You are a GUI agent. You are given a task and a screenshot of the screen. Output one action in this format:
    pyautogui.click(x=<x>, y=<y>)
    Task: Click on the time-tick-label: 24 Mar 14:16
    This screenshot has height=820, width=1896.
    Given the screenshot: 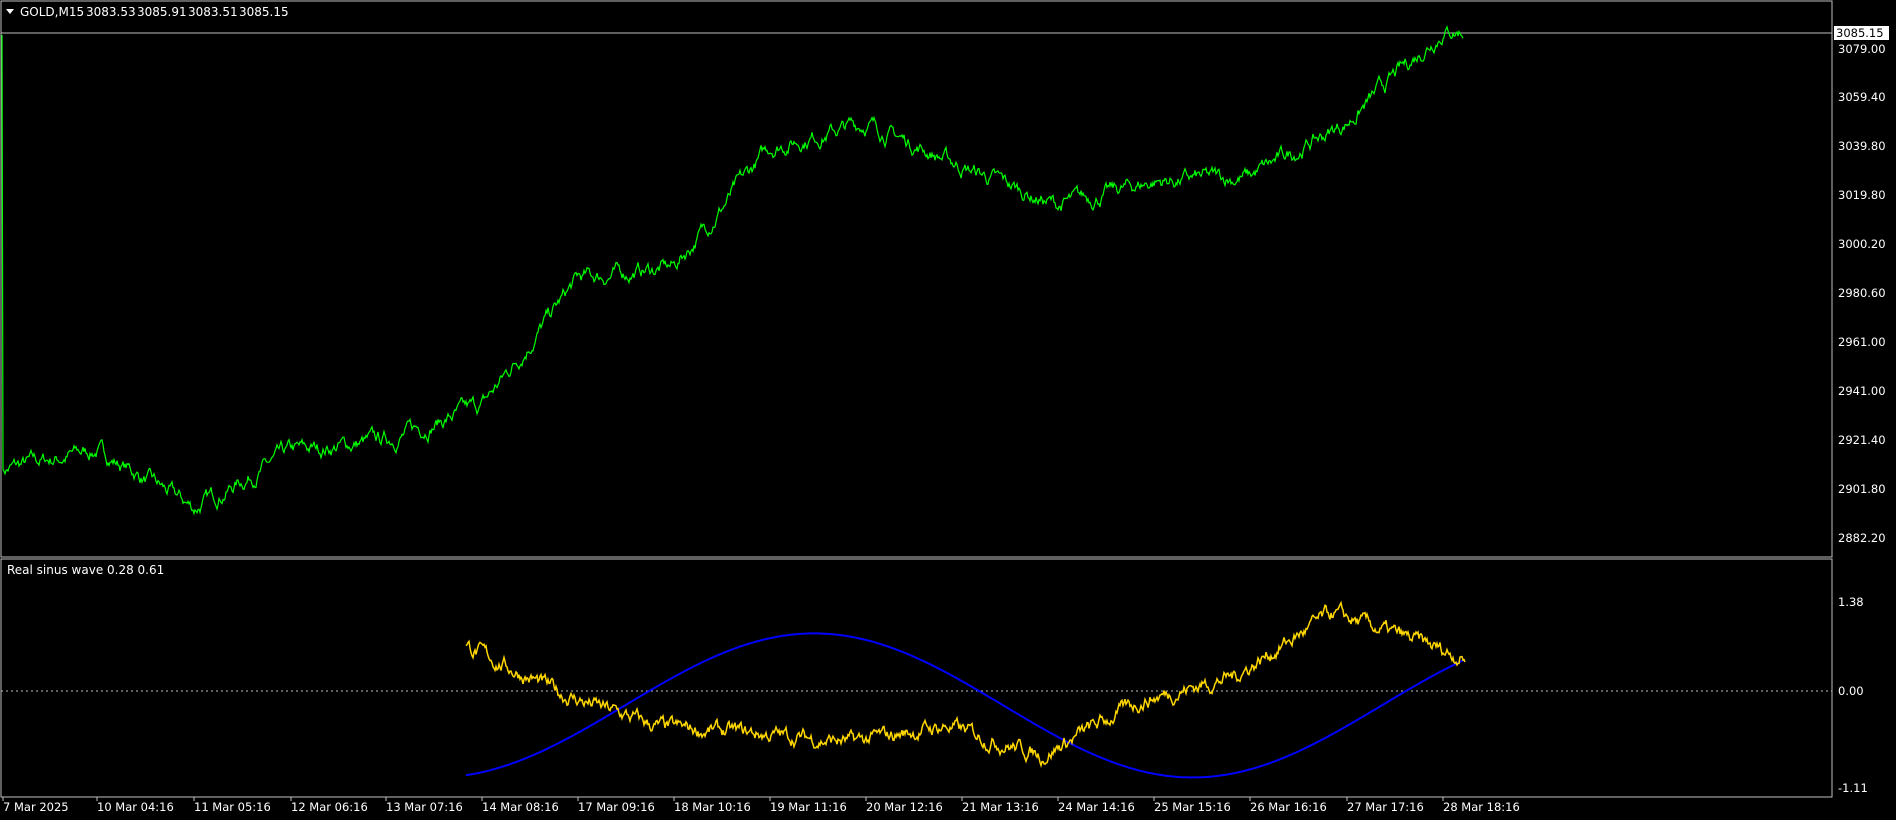 What is the action you would take?
    pyautogui.click(x=1096, y=807)
    